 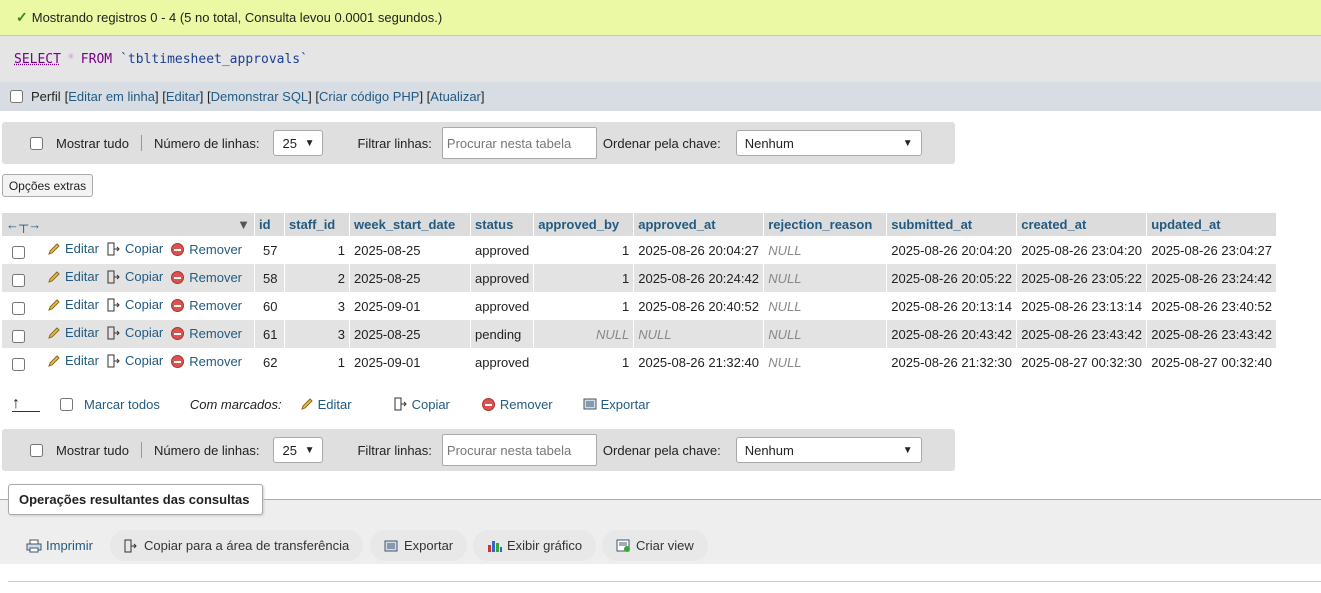 I want to click on sort-select-bottom: Nenhum ▼, so click(x=828, y=450).